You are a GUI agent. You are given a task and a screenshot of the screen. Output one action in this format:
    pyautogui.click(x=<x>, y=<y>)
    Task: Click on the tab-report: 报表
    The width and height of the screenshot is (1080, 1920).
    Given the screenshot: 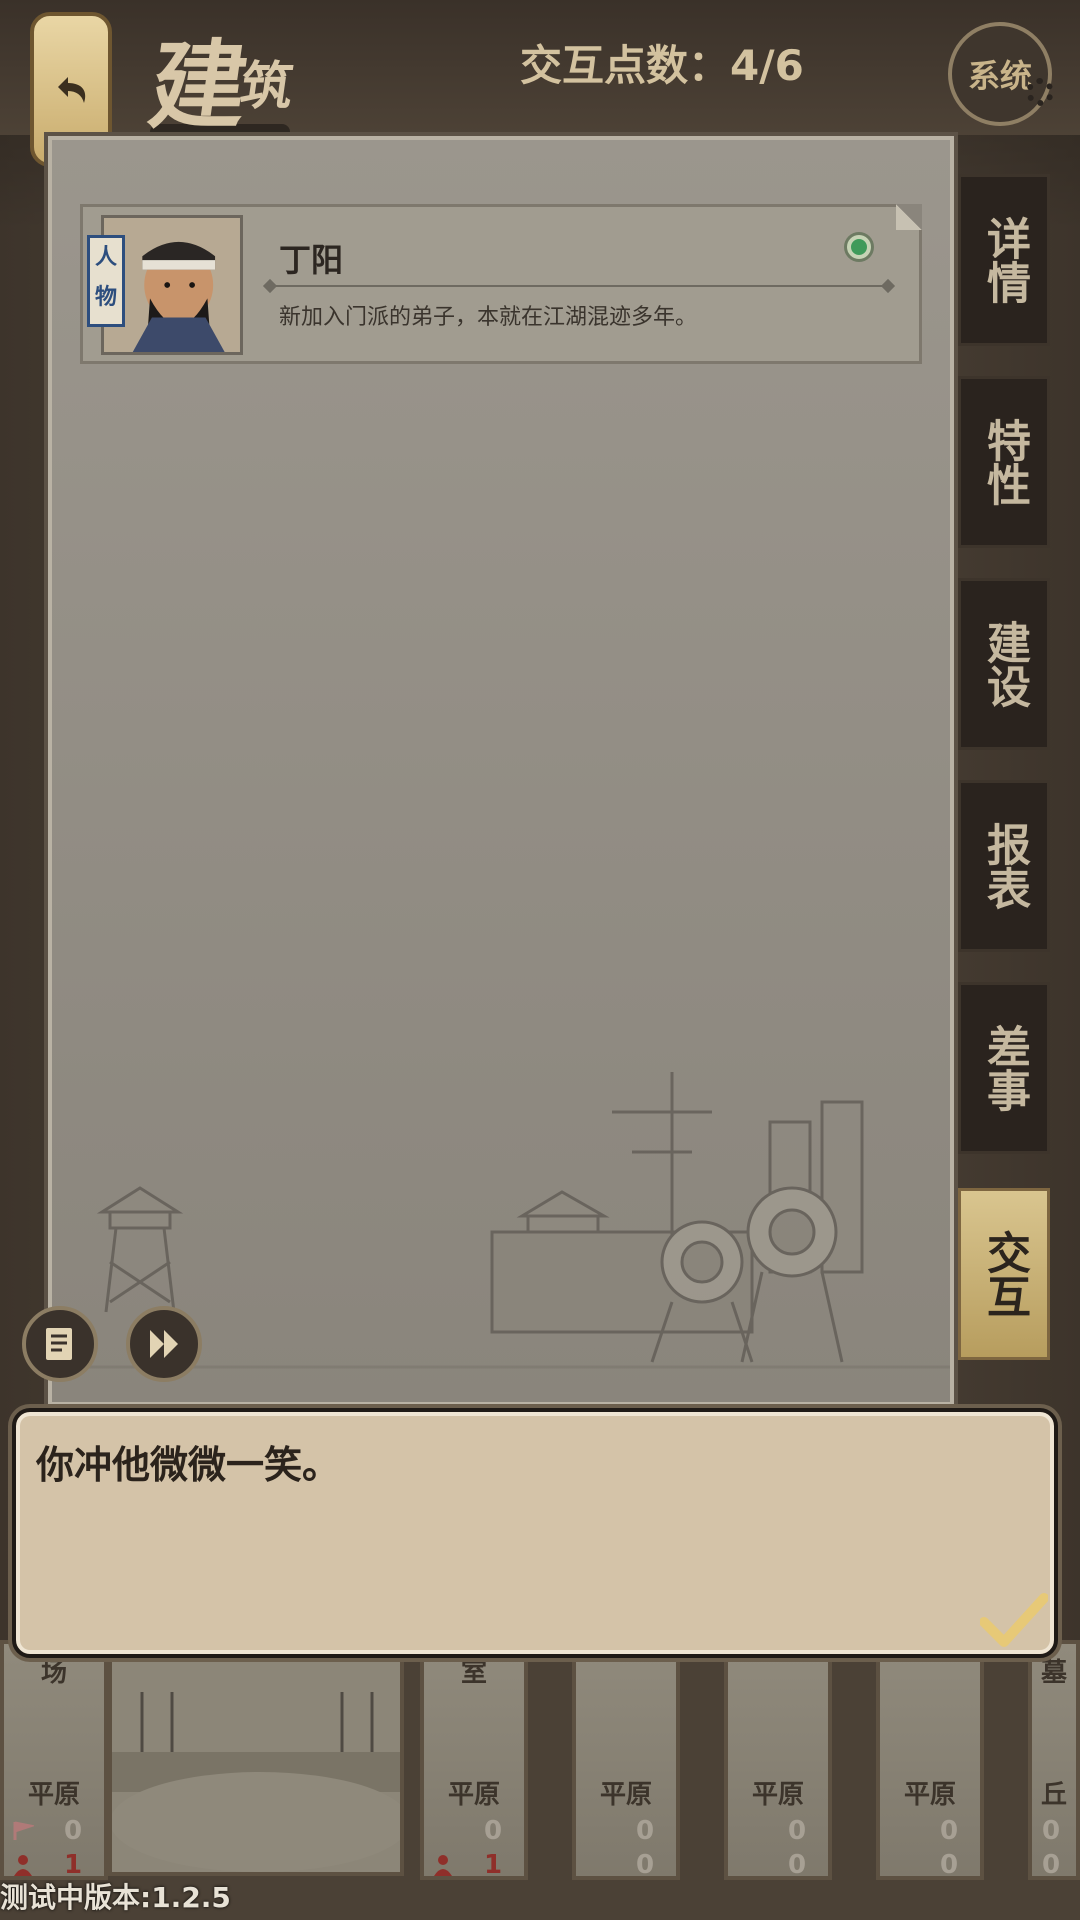 What is the action you would take?
    pyautogui.click(x=1004, y=866)
    